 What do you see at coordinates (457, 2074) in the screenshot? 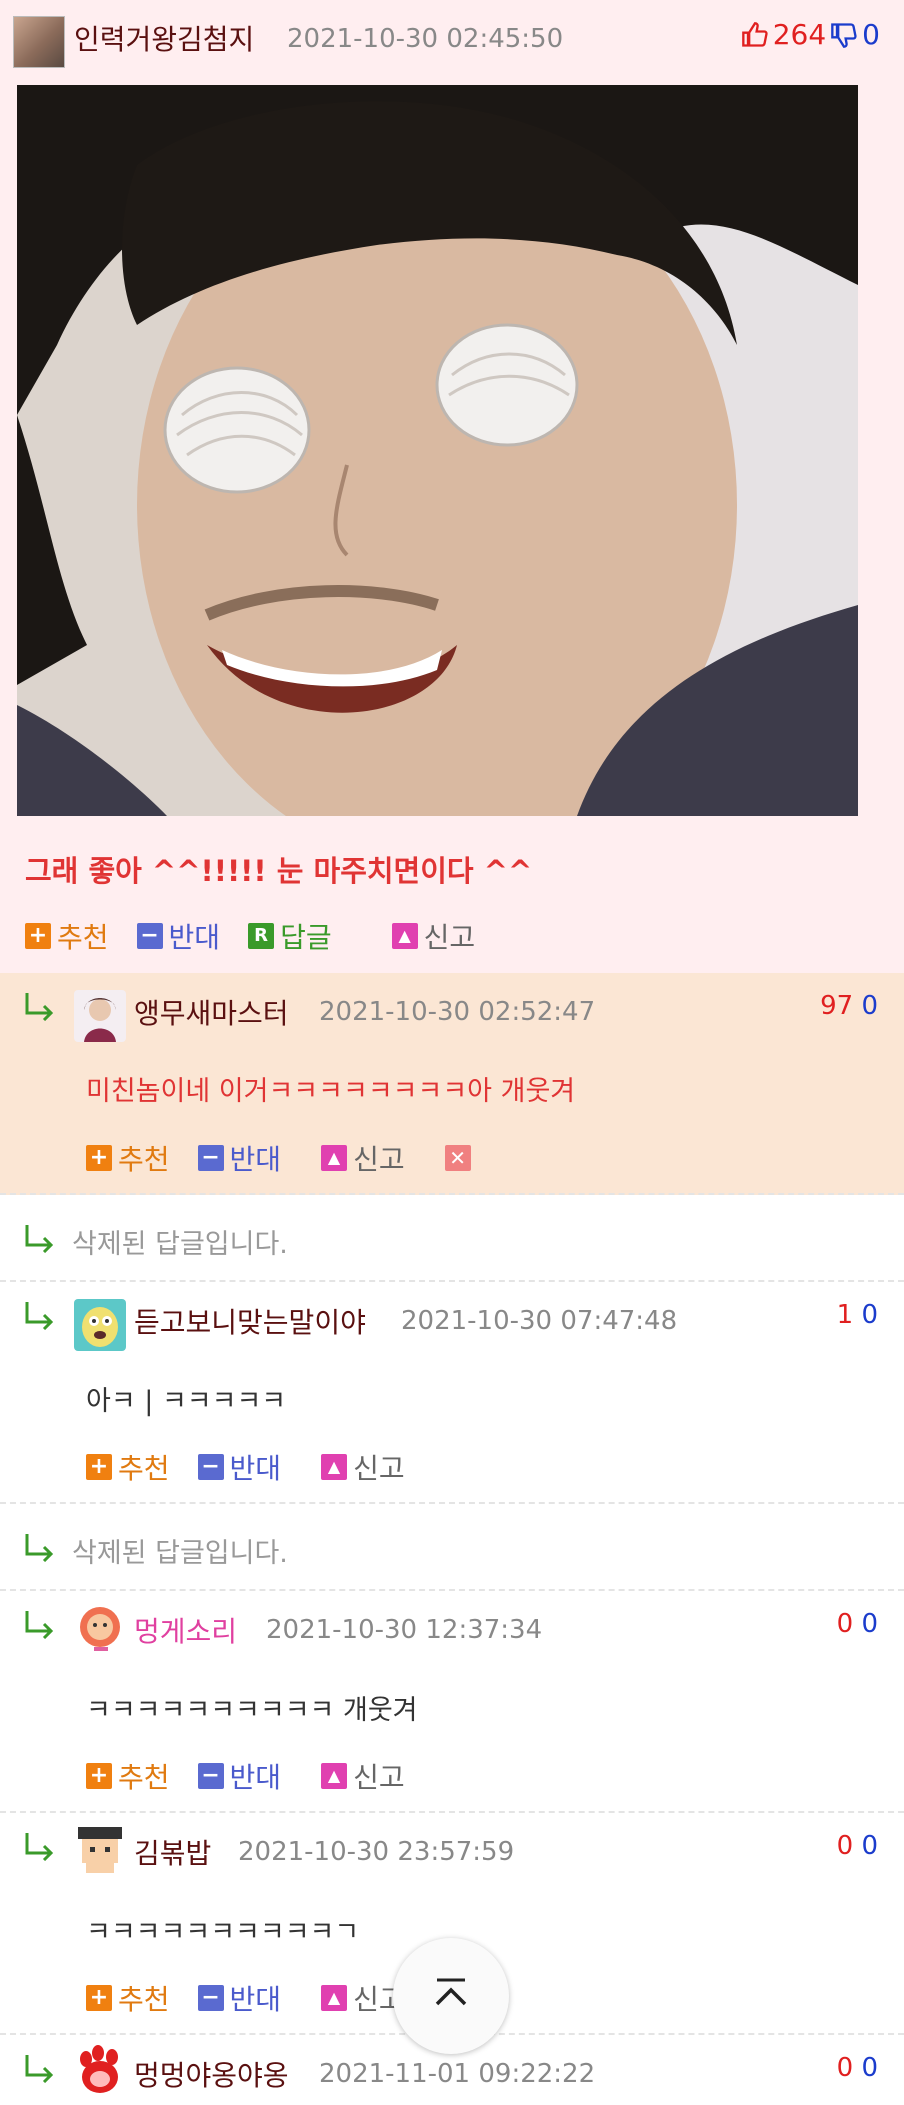
I see `comment-time: 2021-11-01 09:22:22` at bounding box center [457, 2074].